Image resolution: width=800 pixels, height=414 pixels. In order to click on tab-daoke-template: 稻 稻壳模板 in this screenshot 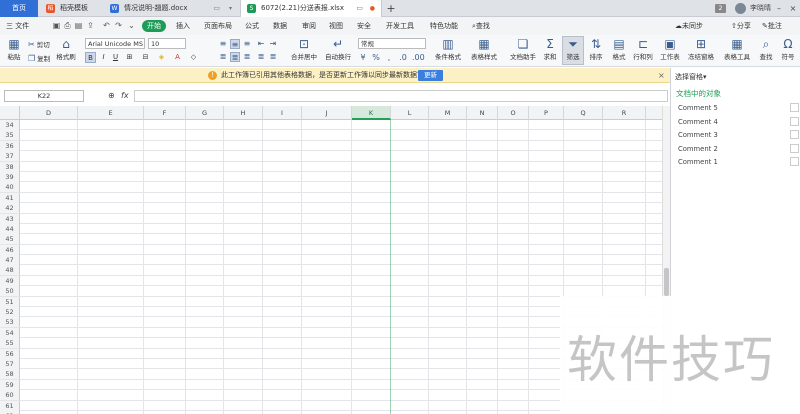, I will do `click(71, 8)`.